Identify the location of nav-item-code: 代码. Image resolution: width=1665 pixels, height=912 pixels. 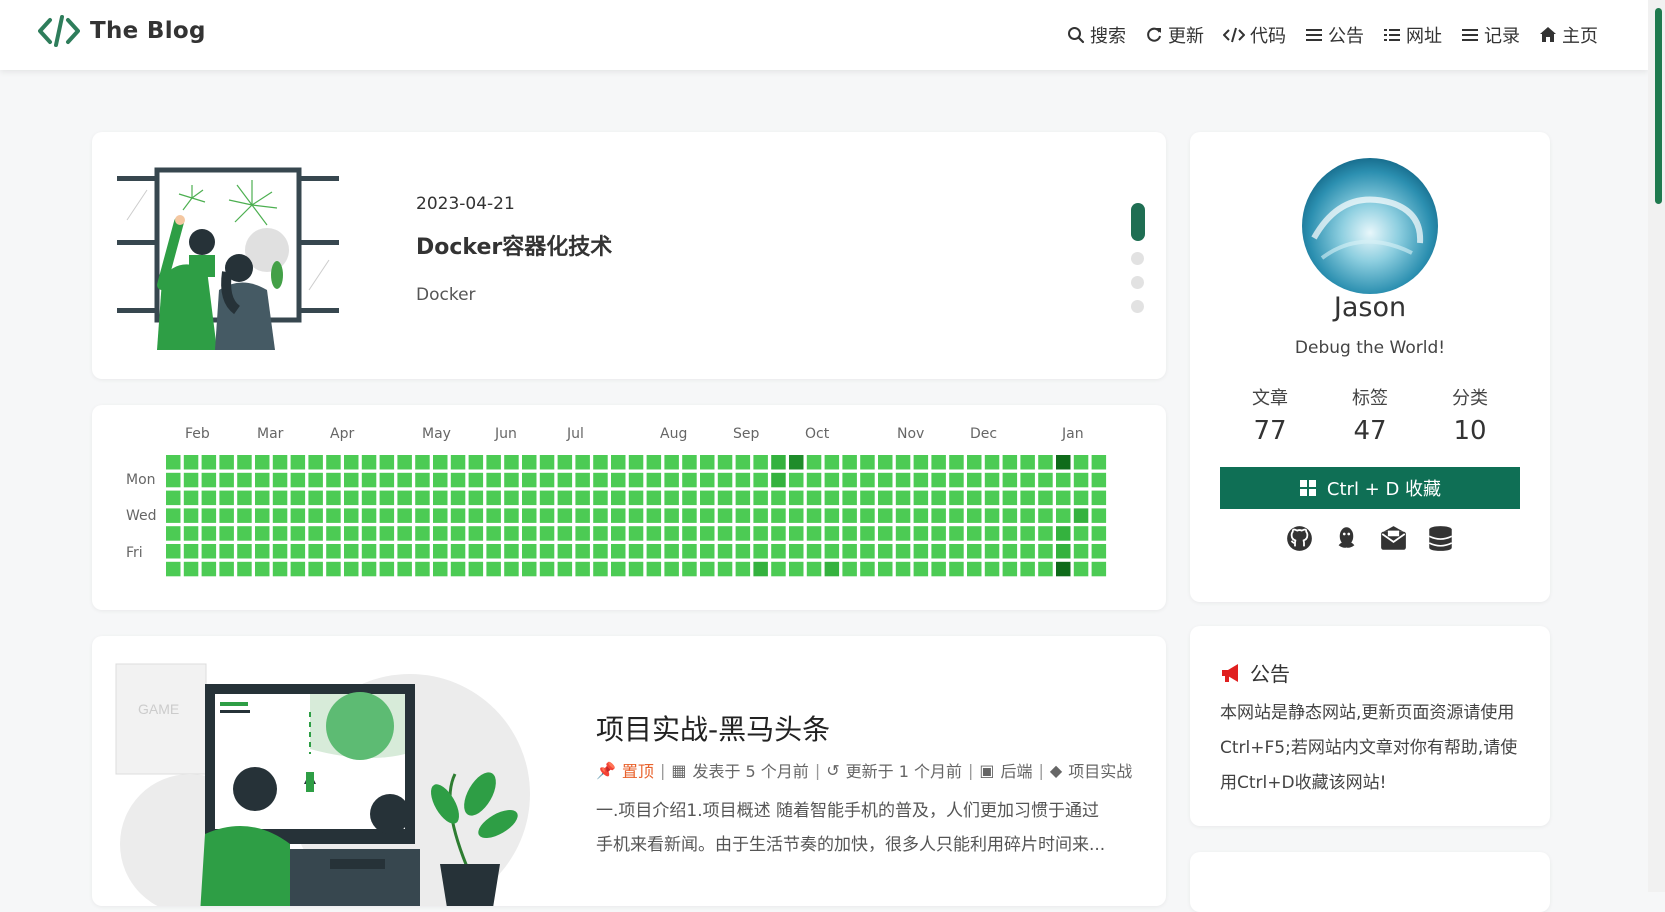
(1254, 35).